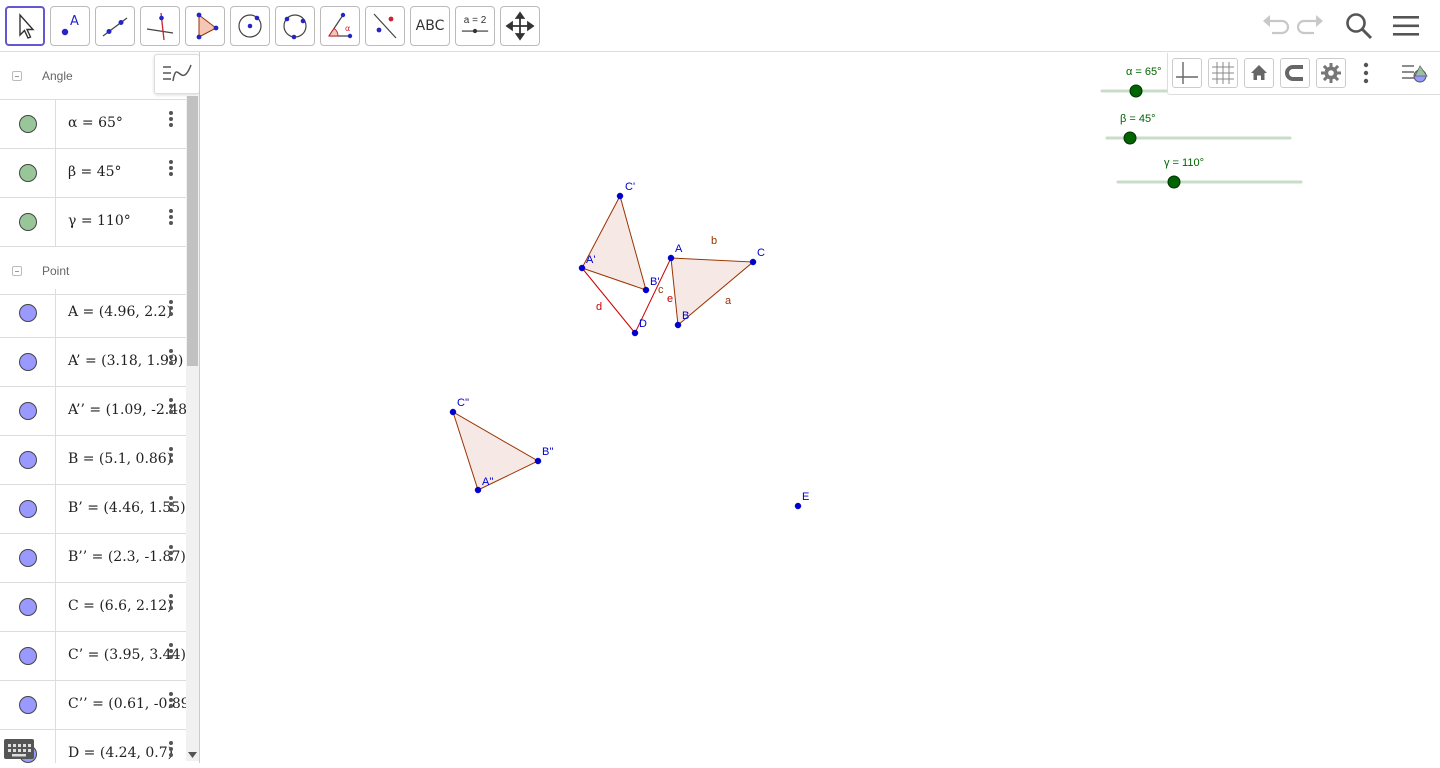 The width and height of the screenshot is (1440, 768). Describe the element at coordinates (635, 333) in the screenshot. I see `point-d` at that location.